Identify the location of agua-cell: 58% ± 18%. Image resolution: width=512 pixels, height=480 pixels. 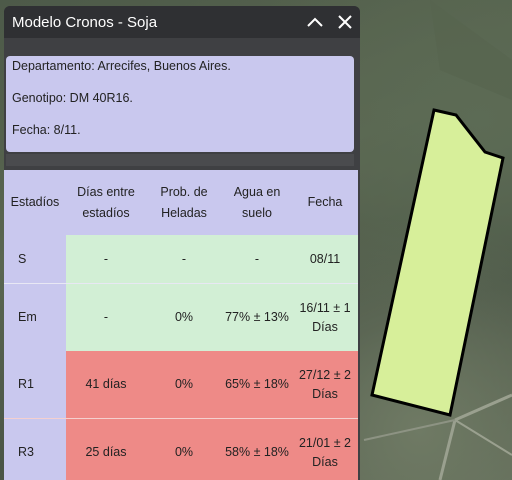
(257, 449).